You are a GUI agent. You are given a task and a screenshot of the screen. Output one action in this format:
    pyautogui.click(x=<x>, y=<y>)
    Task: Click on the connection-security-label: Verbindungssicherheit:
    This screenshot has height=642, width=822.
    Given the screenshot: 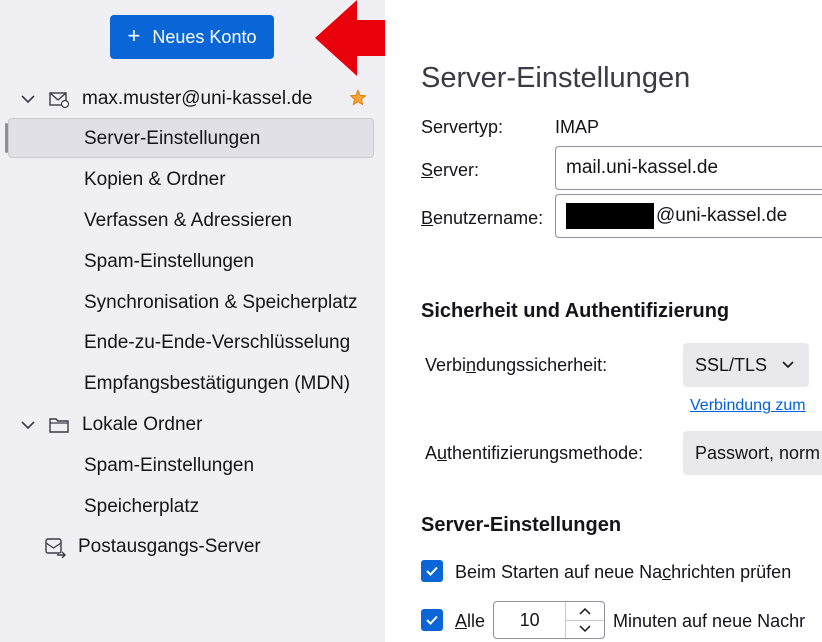 What is the action you would take?
    pyautogui.click(x=516, y=365)
    